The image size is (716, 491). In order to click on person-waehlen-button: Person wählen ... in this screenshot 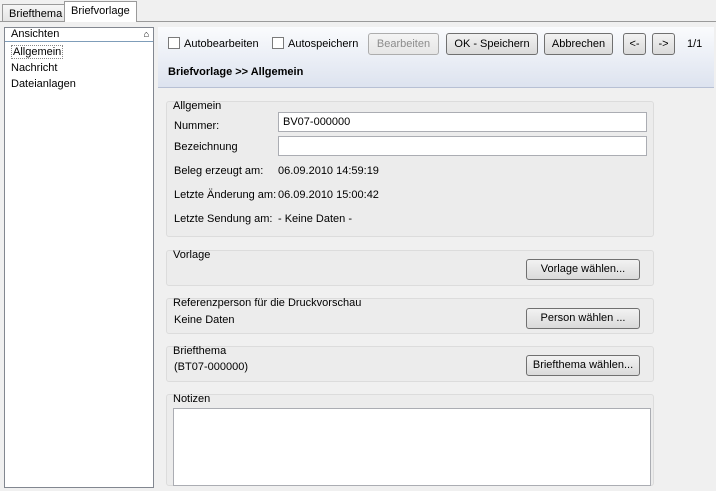, I will do `click(583, 318)`.